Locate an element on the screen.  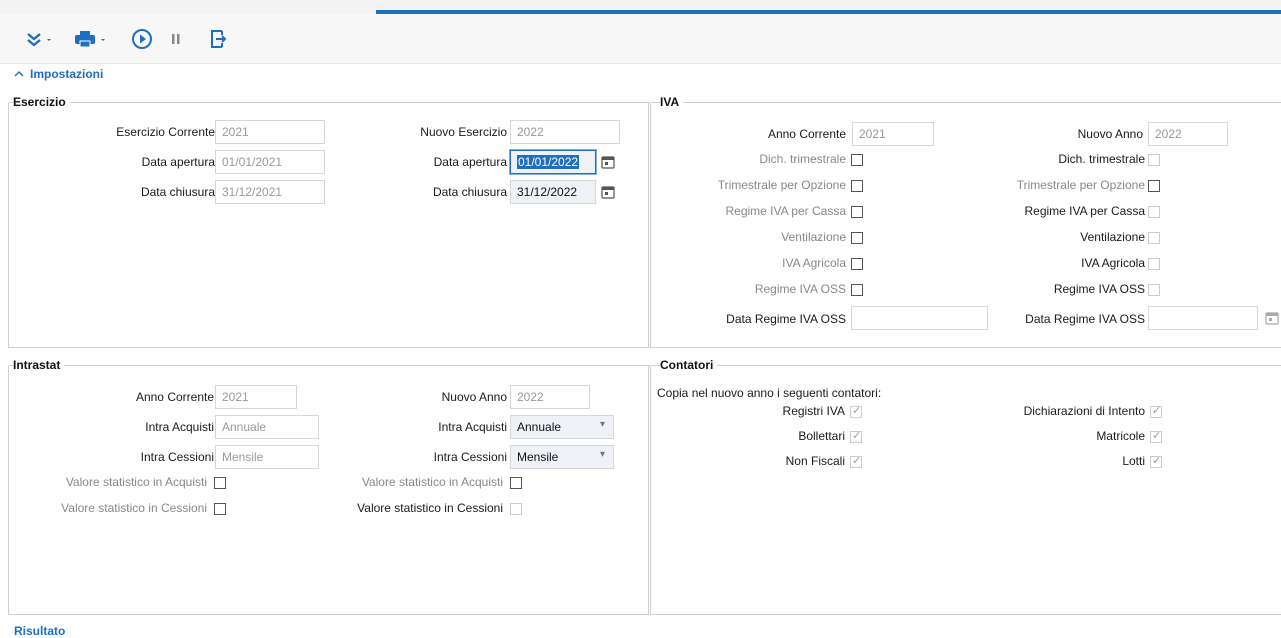
new-intra-acquisti-select: Annuale ▾ is located at coordinates (562, 427).